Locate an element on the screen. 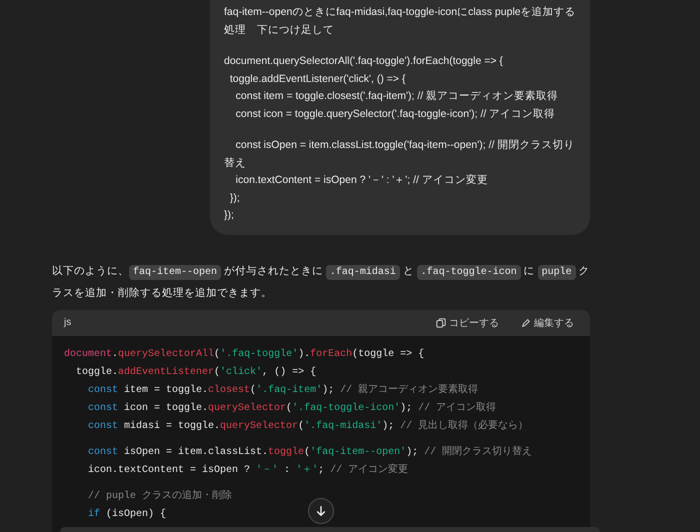 This screenshot has height=532, width=700. language-label: js is located at coordinates (68, 322).